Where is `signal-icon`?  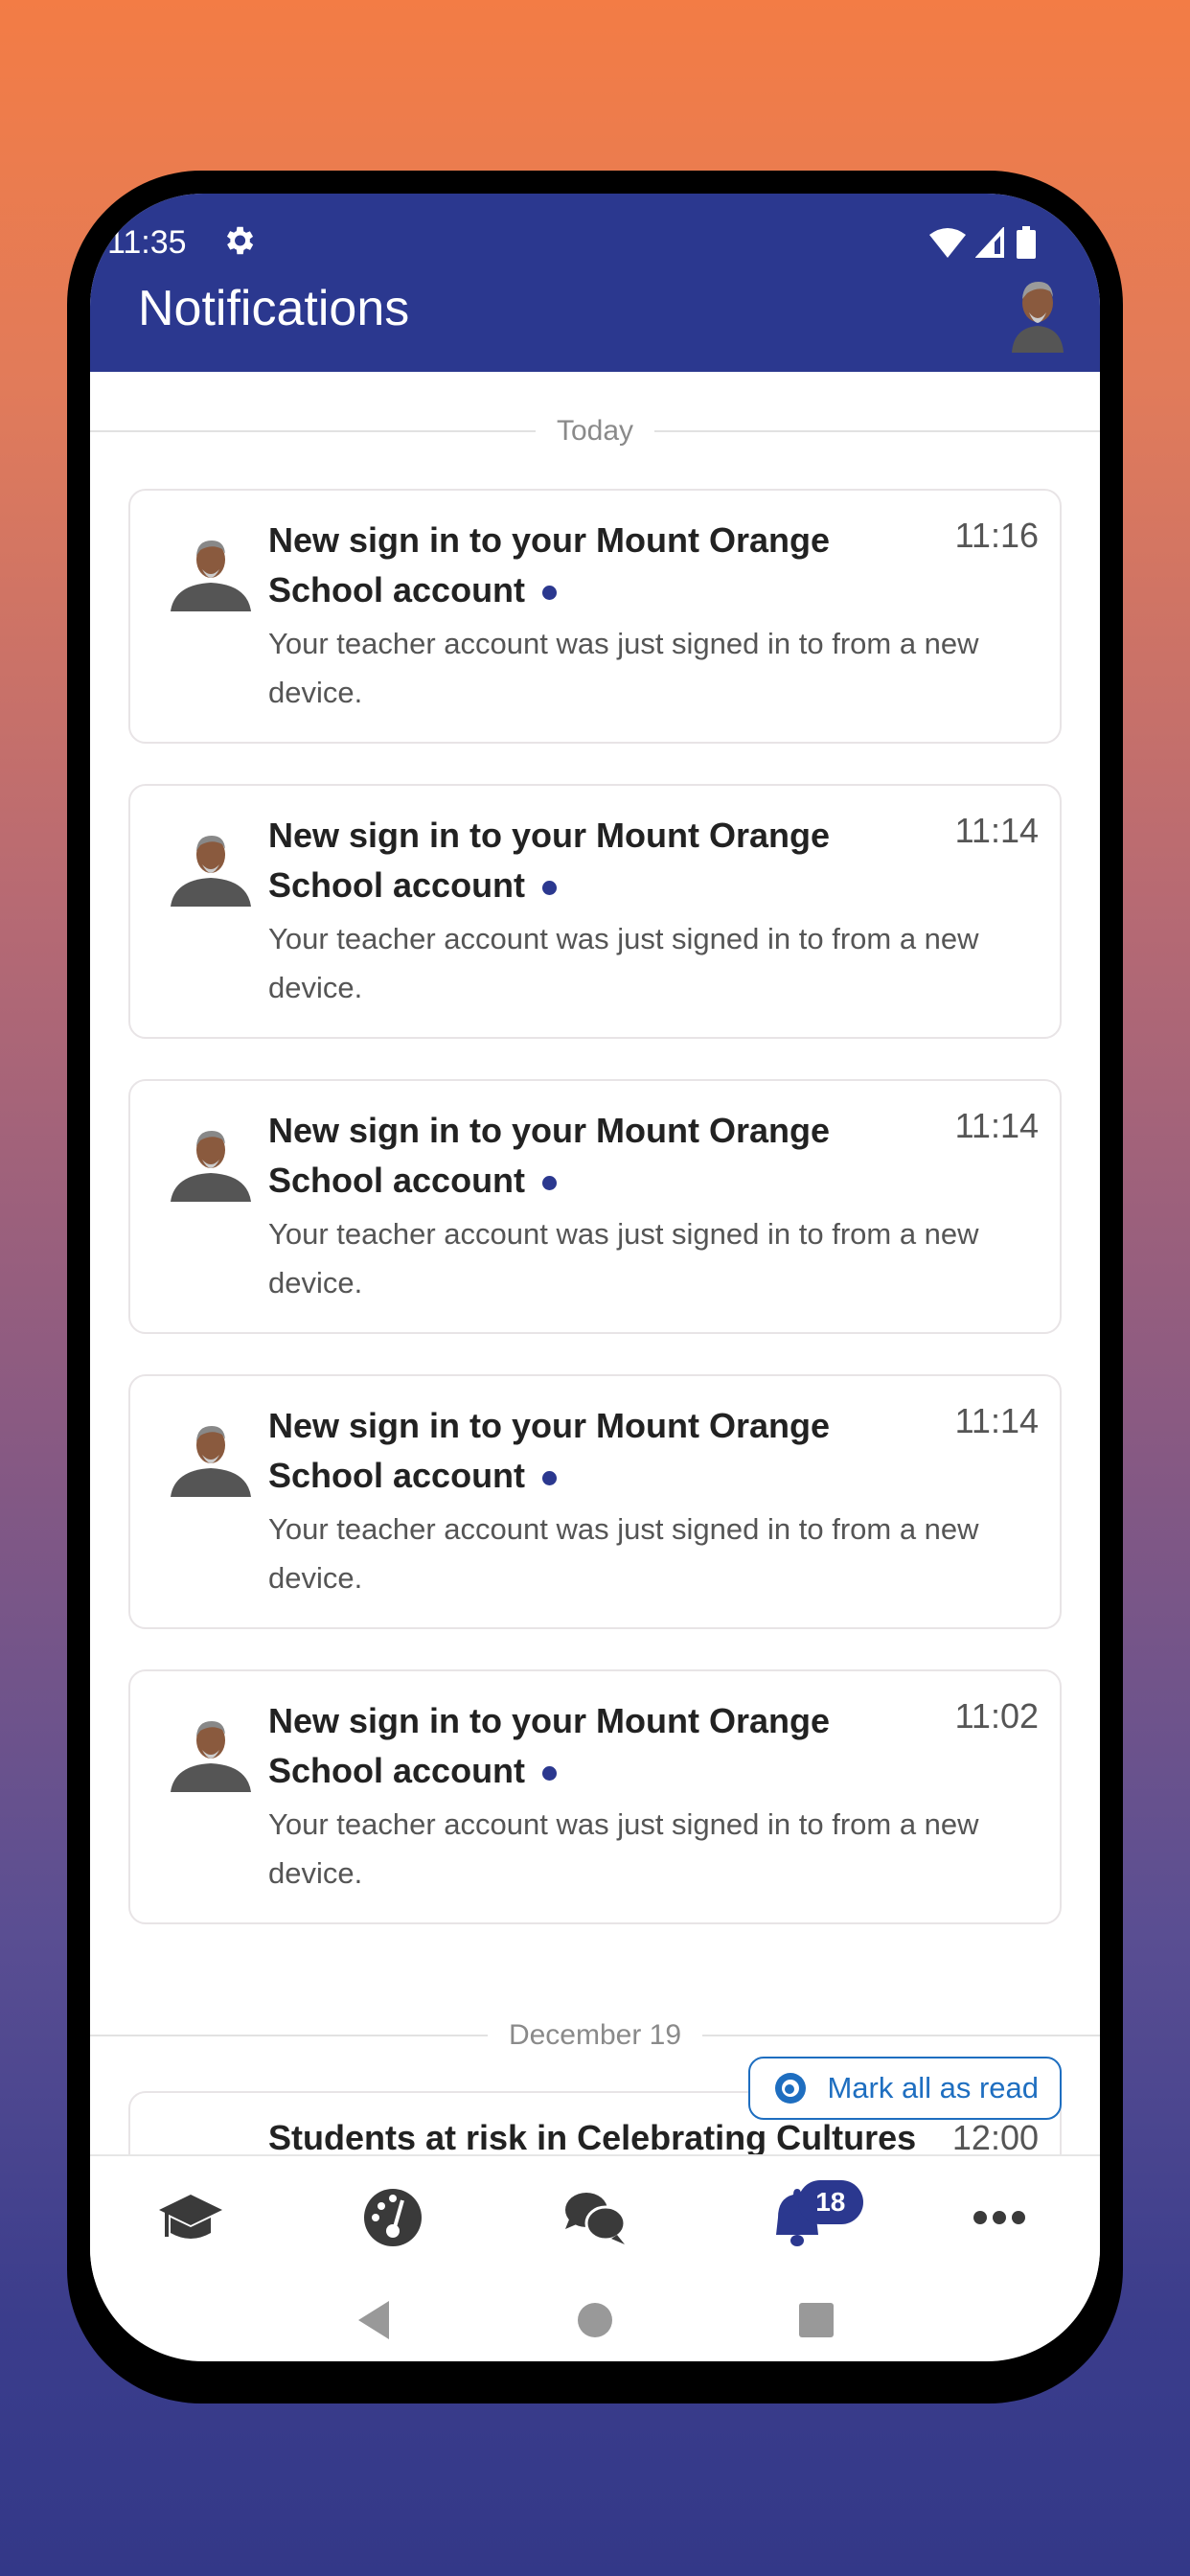 signal-icon is located at coordinates (989, 242).